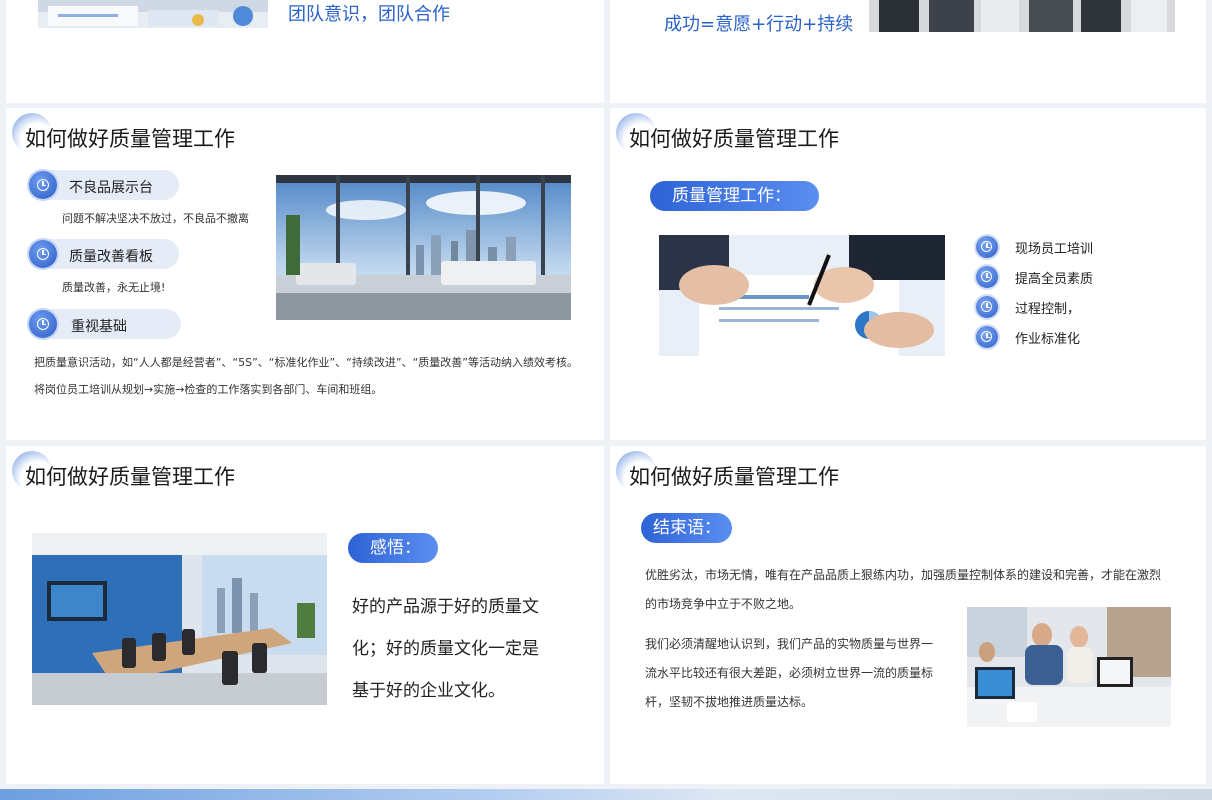 Image resolution: width=1212 pixels, height=800 pixels. What do you see at coordinates (111, 257) in the screenshot?
I see `list-item-label: 质量改善看板` at bounding box center [111, 257].